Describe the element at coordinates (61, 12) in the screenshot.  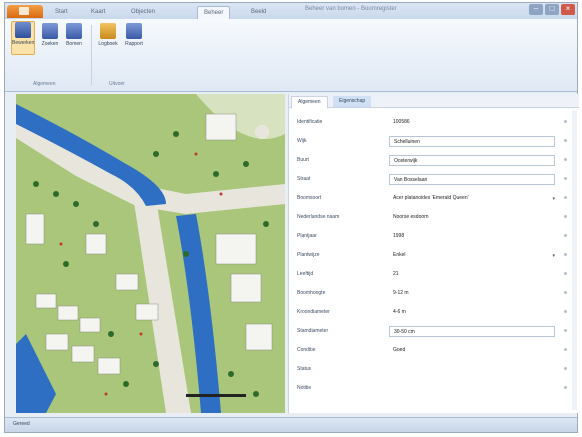
I see `tab-start: Start` at that location.